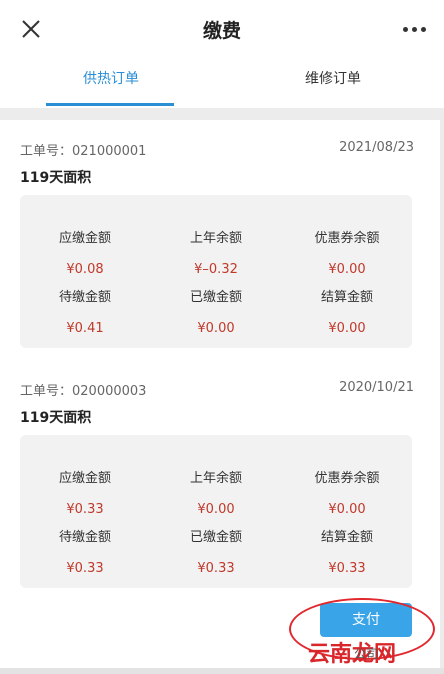 The width and height of the screenshot is (444, 674). What do you see at coordinates (85, 328) in the screenshot?
I see `field-value: ¥0.41` at bounding box center [85, 328].